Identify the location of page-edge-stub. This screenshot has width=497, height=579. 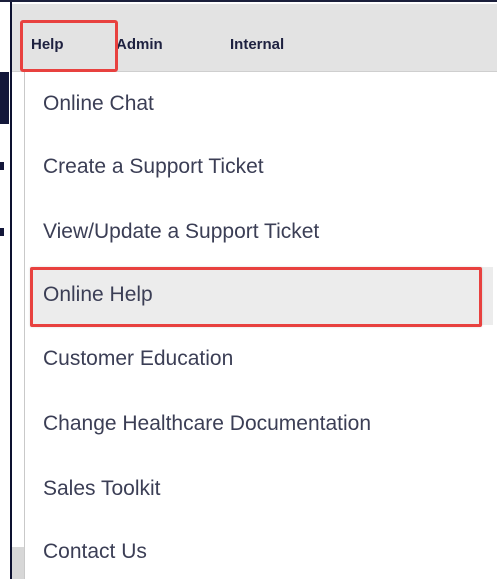
(18, 563).